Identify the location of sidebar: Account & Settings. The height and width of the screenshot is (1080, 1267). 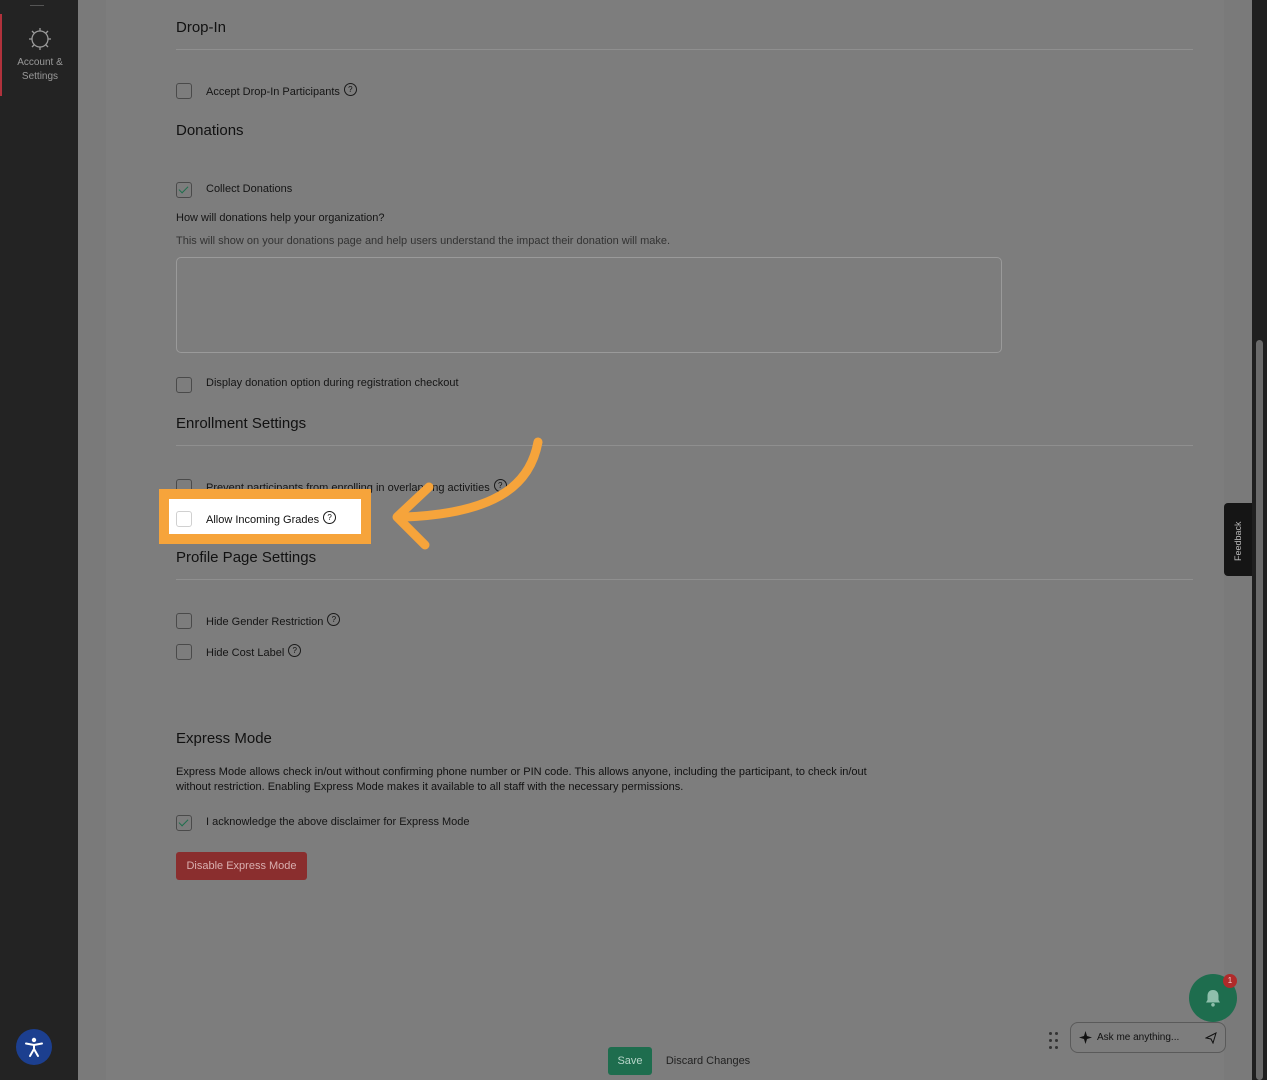
(39, 540).